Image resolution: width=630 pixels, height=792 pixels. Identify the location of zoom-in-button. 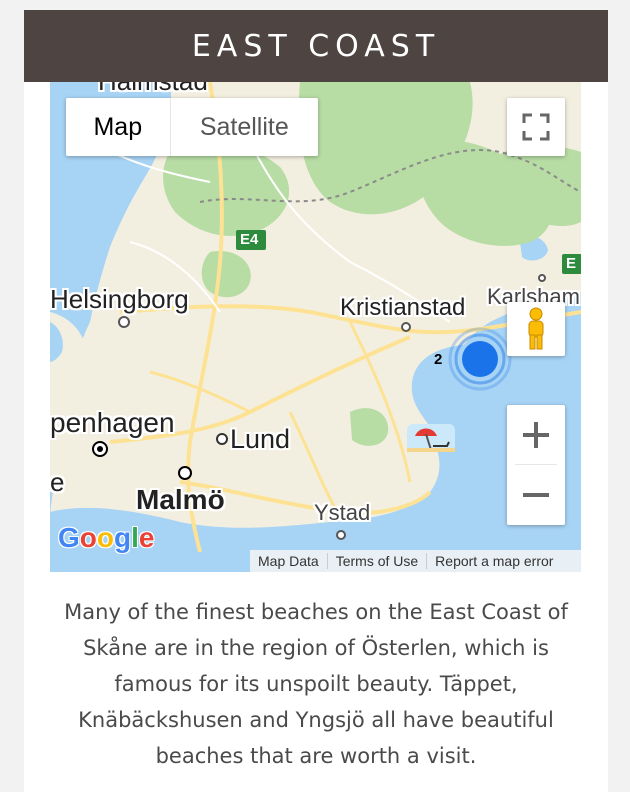
(536, 435).